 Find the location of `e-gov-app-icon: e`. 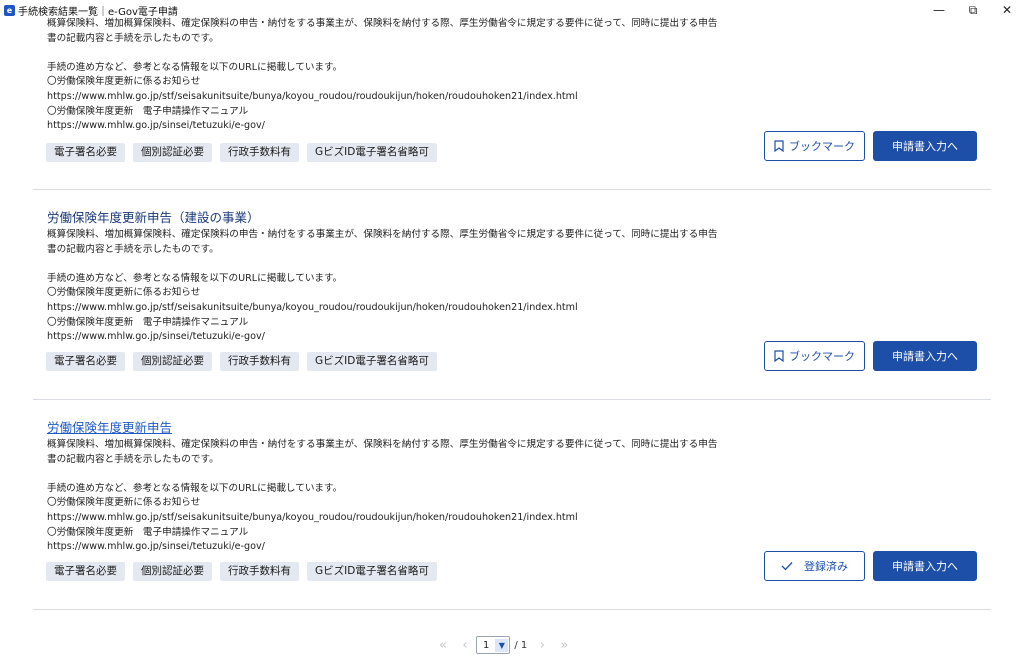

e-gov-app-icon: e is located at coordinates (9, 10).